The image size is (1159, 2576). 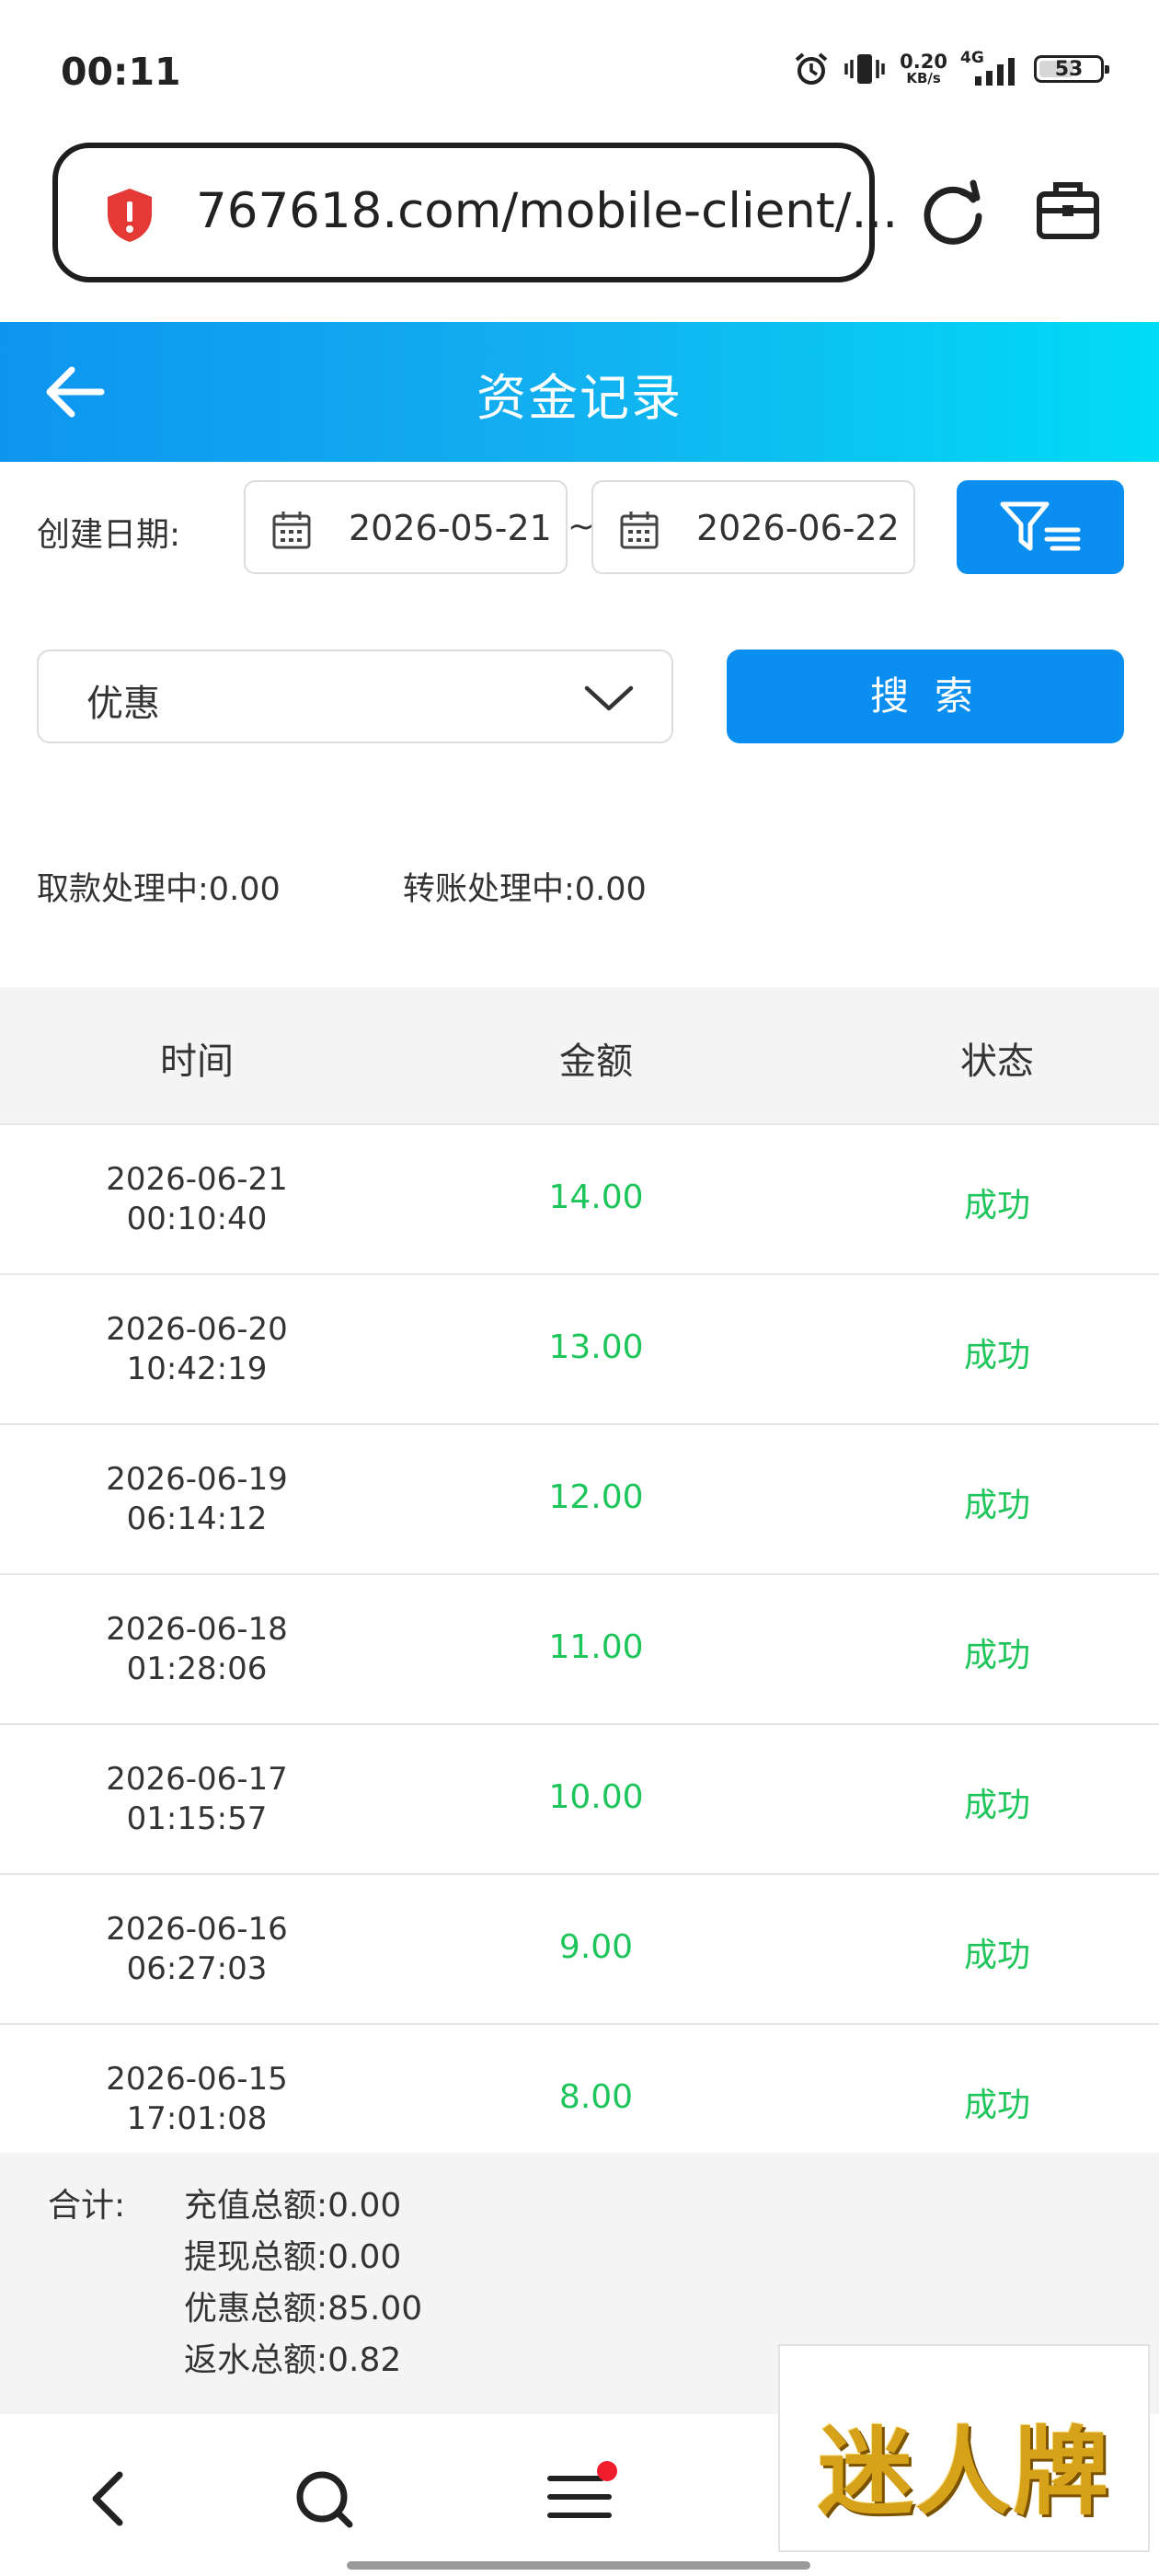 I want to click on row-time: 2026-06-17 01:15:57, so click(x=197, y=1799).